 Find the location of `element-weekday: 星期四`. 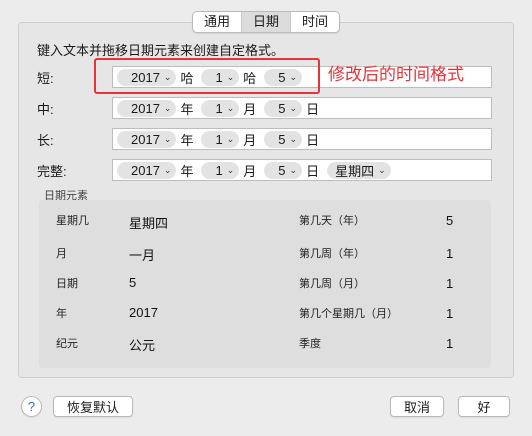

element-weekday: 星期四 is located at coordinates (148, 222).